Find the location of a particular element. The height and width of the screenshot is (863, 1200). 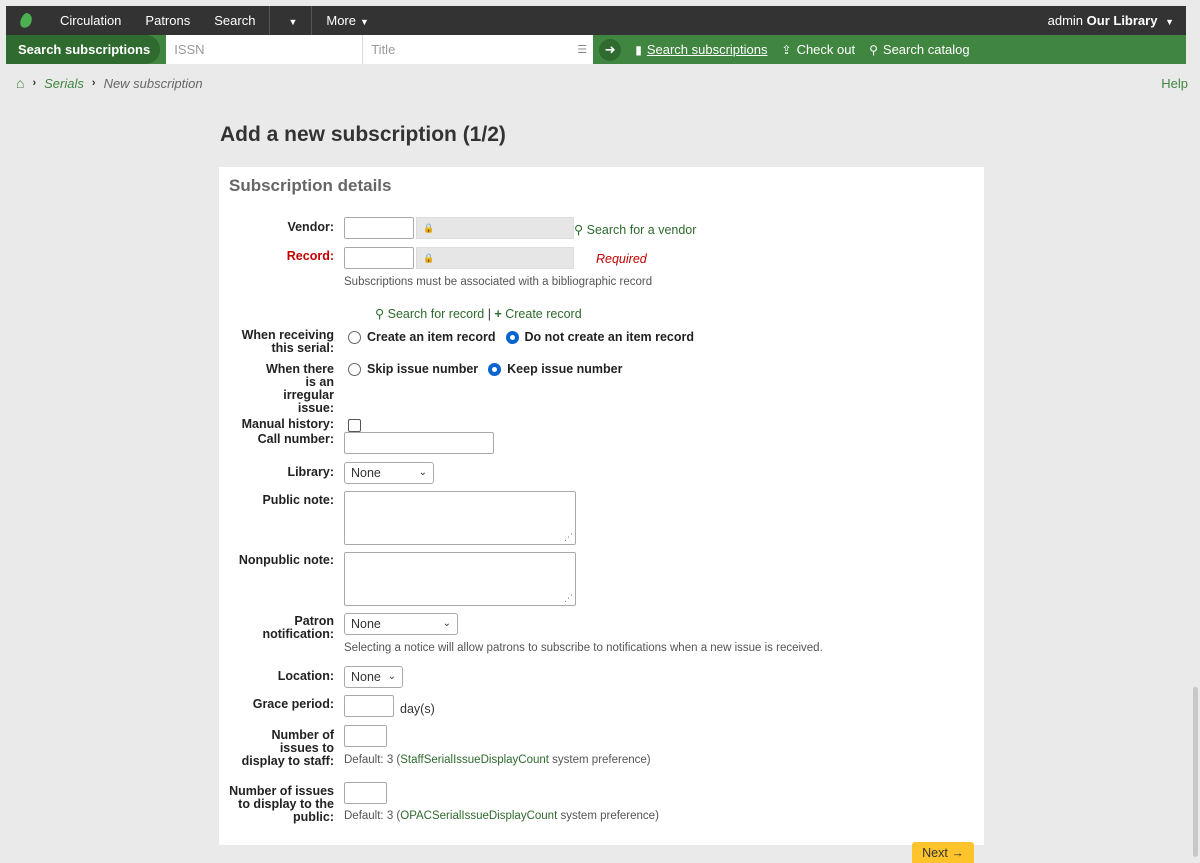

search-catalog-link: ⚲ Search catalog is located at coordinates (919, 49).